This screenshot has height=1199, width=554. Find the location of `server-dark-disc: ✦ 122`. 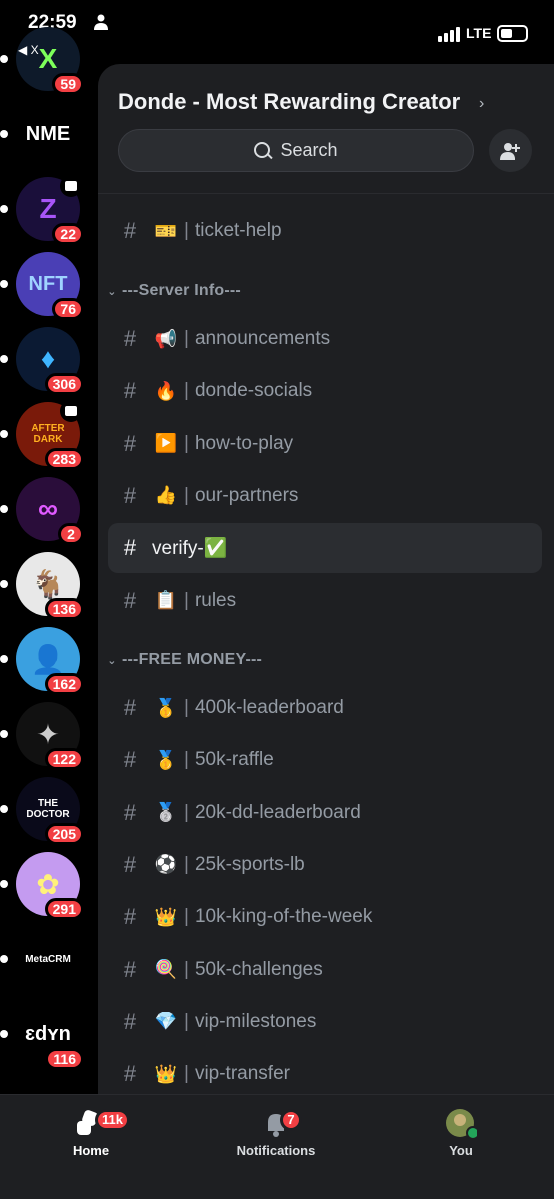

server-dark-disc: ✦ 122 is located at coordinates (42, 736).